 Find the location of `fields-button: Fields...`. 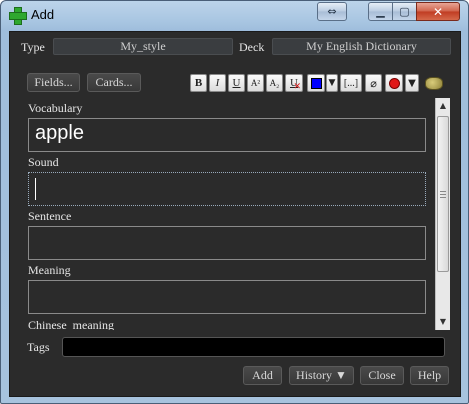

fields-button: Fields... is located at coordinates (53, 82).